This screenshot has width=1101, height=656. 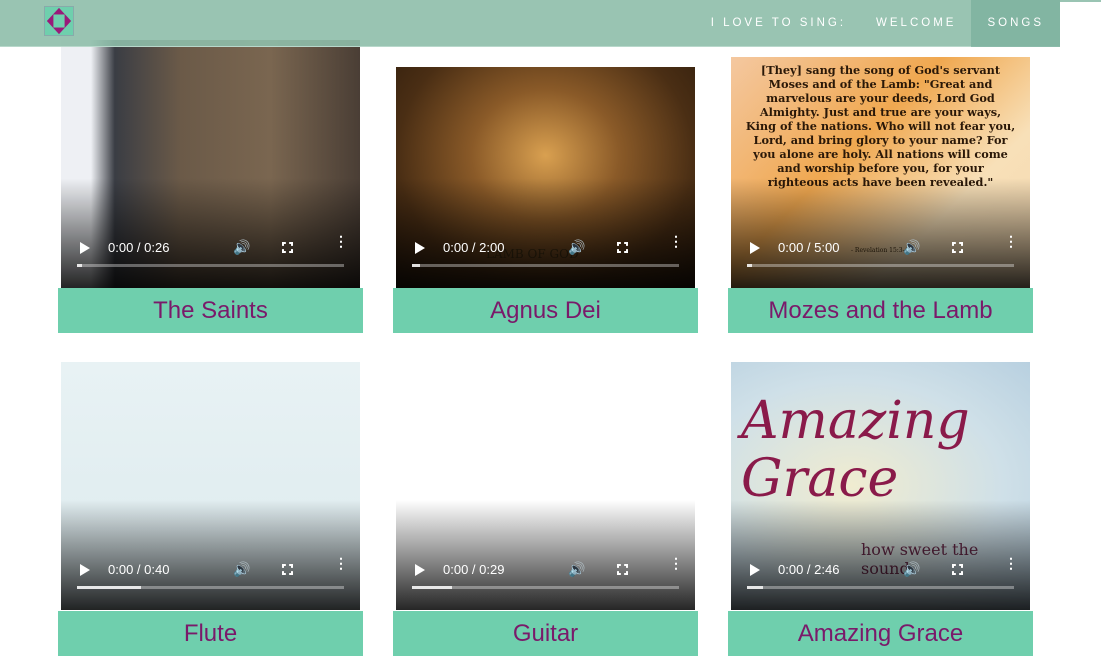 I want to click on logo-icon, so click(x=59, y=21).